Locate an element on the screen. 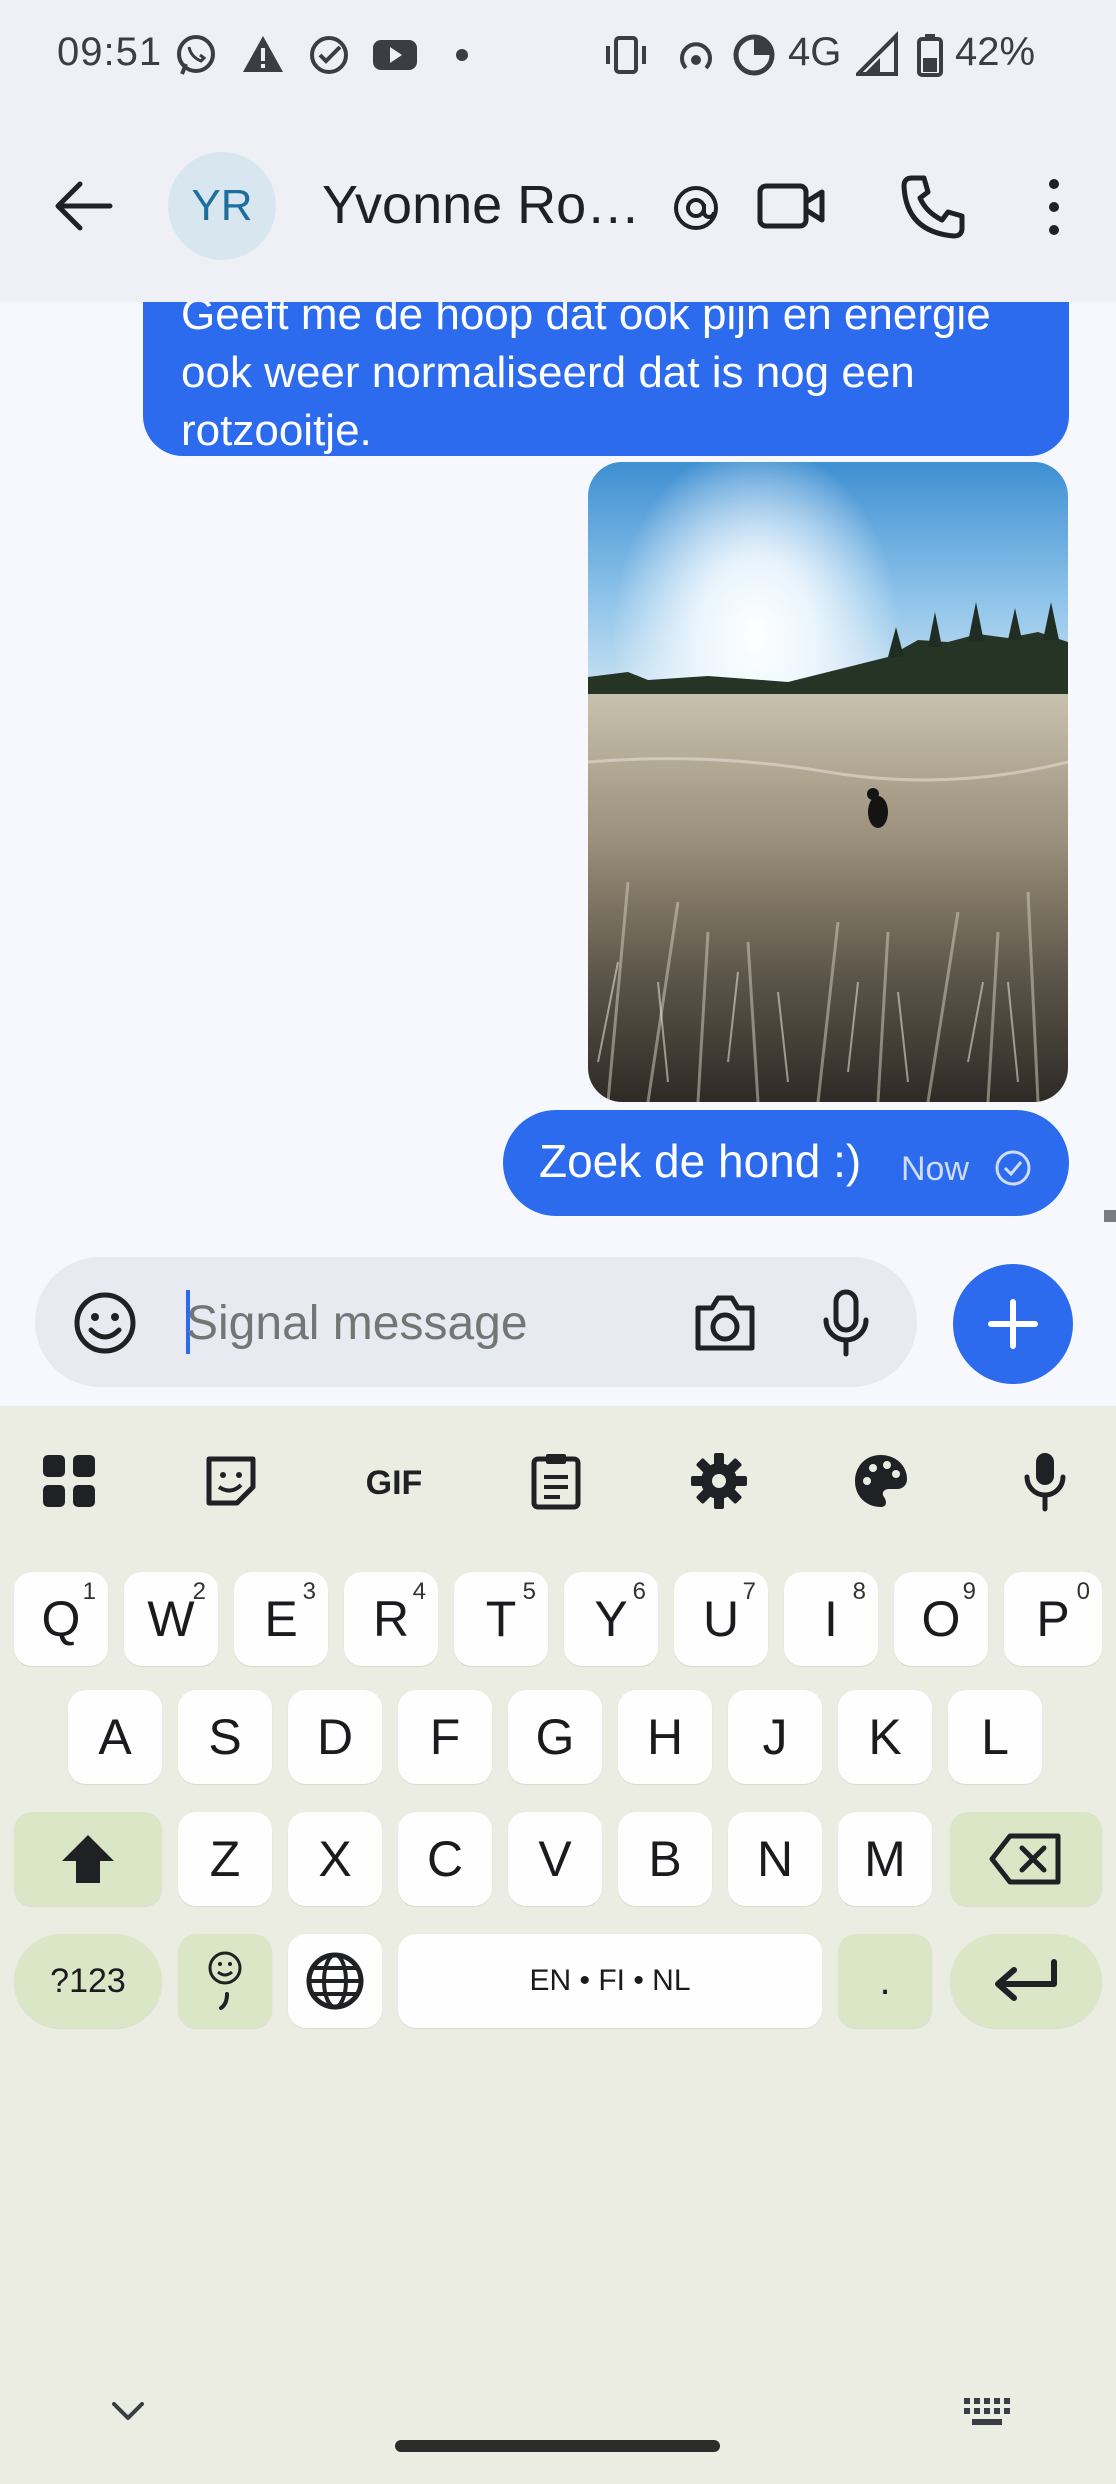 The width and height of the screenshot is (1116, 2484). keyboard-switch-icon is located at coordinates (987, 2412).